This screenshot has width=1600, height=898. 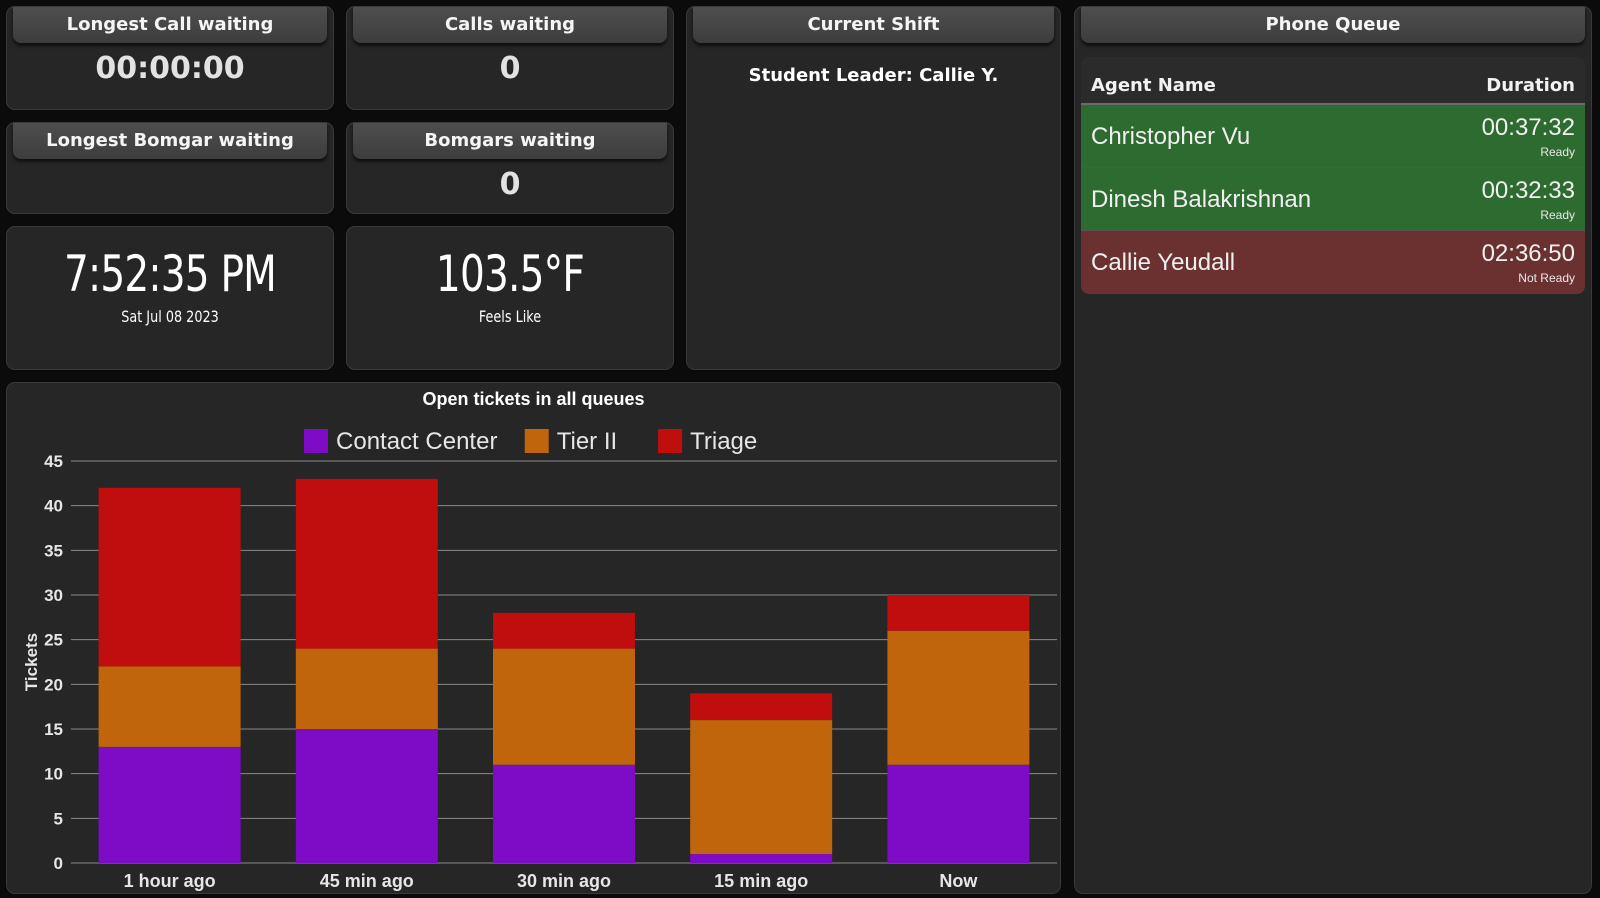 What do you see at coordinates (58, 818) in the screenshot?
I see `y-tick-label: 5` at bounding box center [58, 818].